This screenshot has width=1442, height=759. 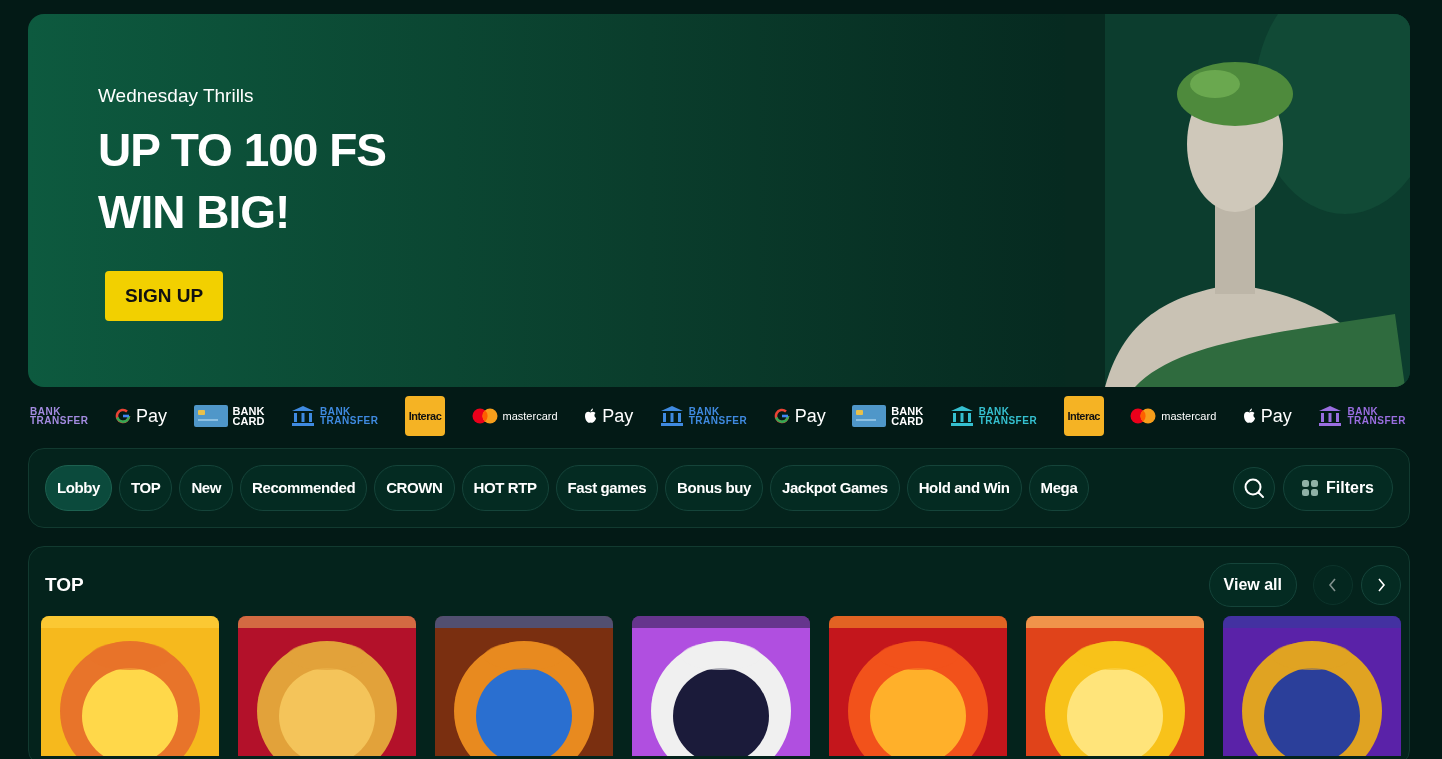 What do you see at coordinates (176, 96) in the screenshot?
I see `promo-kicker: Wednesday Thrills` at bounding box center [176, 96].